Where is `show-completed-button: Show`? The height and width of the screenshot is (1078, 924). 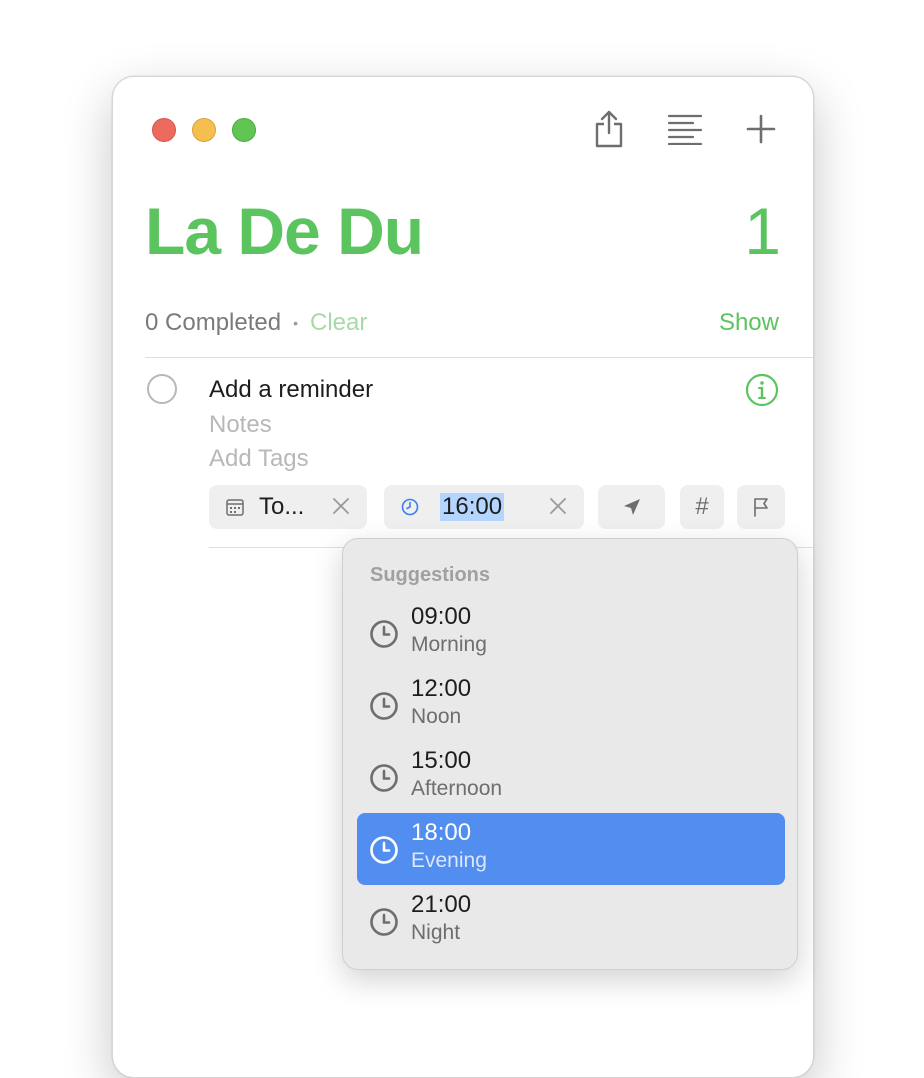
show-completed-button: Show is located at coordinates (749, 323).